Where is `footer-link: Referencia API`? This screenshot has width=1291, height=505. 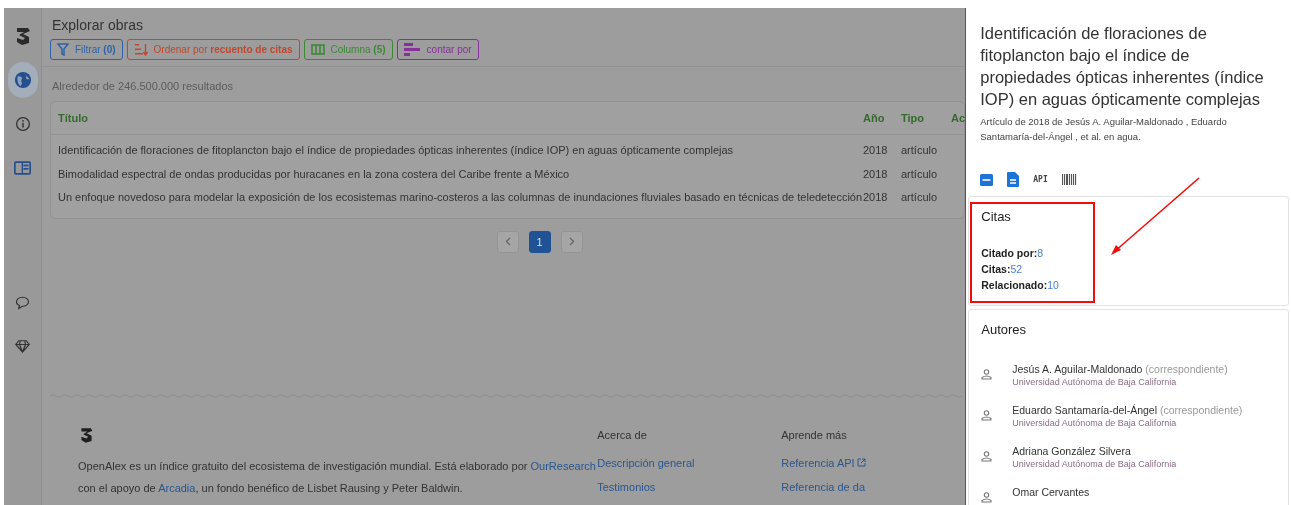
footer-link: Referencia API is located at coordinates (873, 462).